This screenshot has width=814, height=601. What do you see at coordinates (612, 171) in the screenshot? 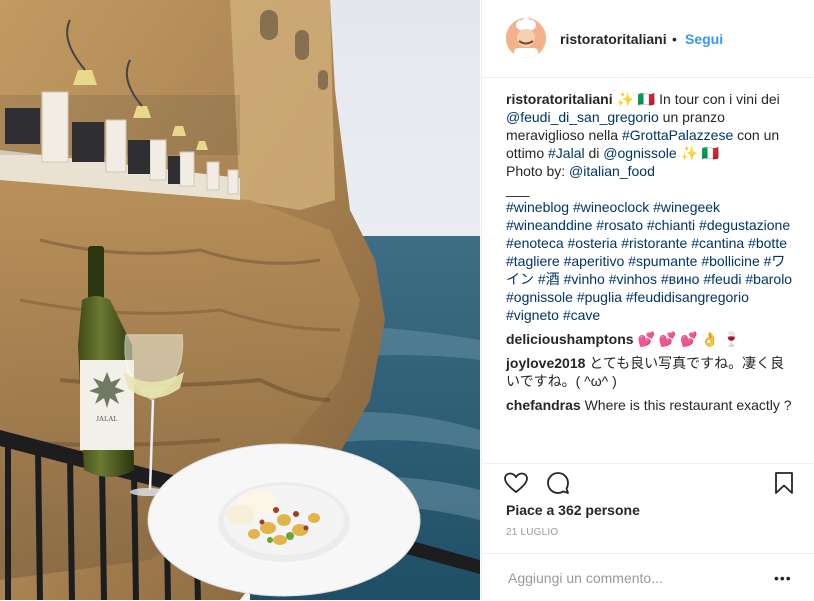
I see `mention-link: @italian_food` at bounding box center [612, 171].